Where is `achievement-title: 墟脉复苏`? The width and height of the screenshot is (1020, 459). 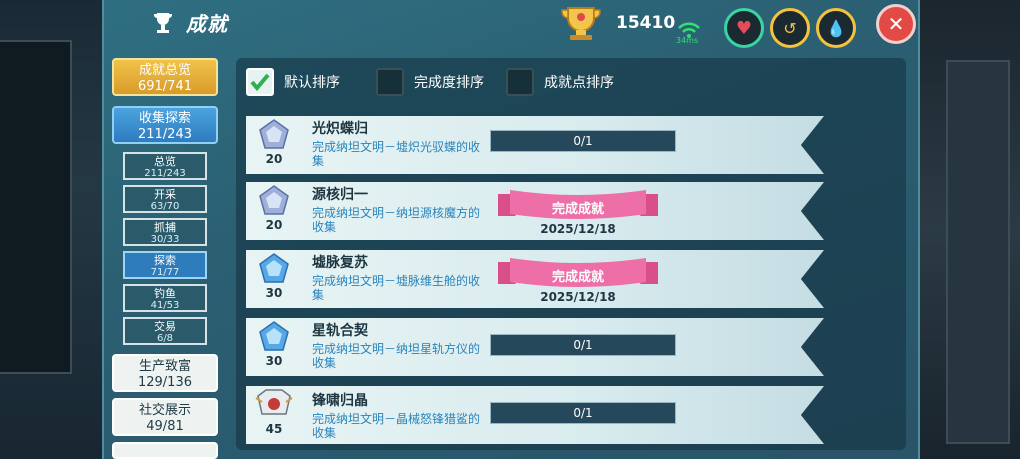
achievement-title: 墟脉复苏 is located at coordinates (340, 263).